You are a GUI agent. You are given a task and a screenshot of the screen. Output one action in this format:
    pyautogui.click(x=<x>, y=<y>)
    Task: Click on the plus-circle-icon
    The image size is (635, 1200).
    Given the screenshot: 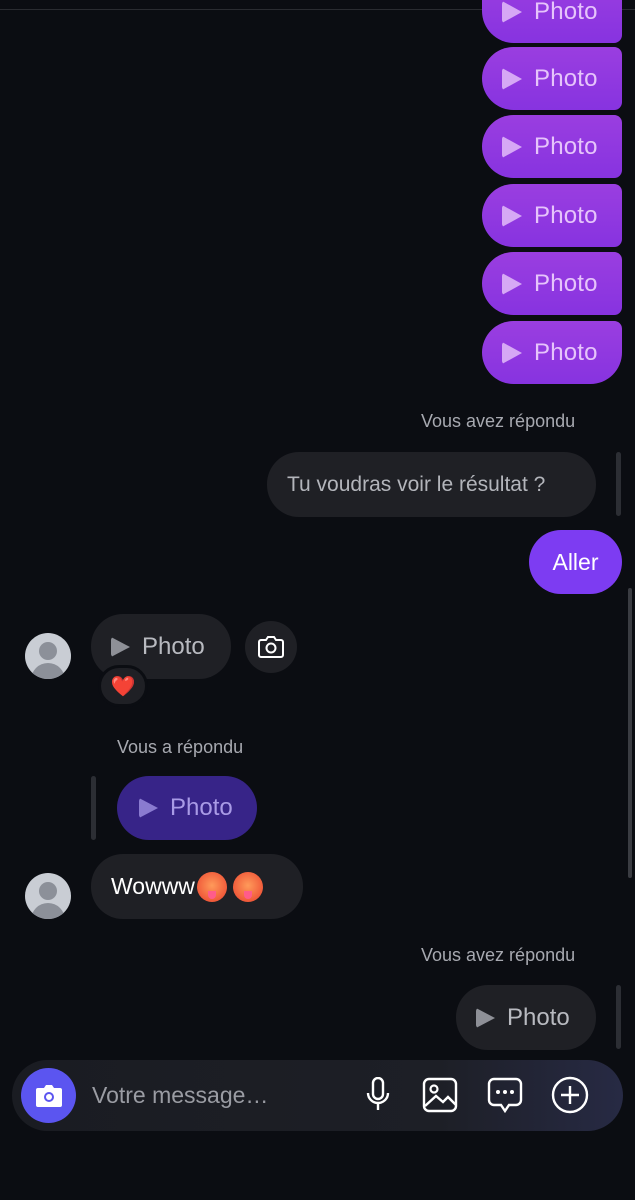 What is the action you would take?
    pyautogui.click(x=570, y=1095)
    